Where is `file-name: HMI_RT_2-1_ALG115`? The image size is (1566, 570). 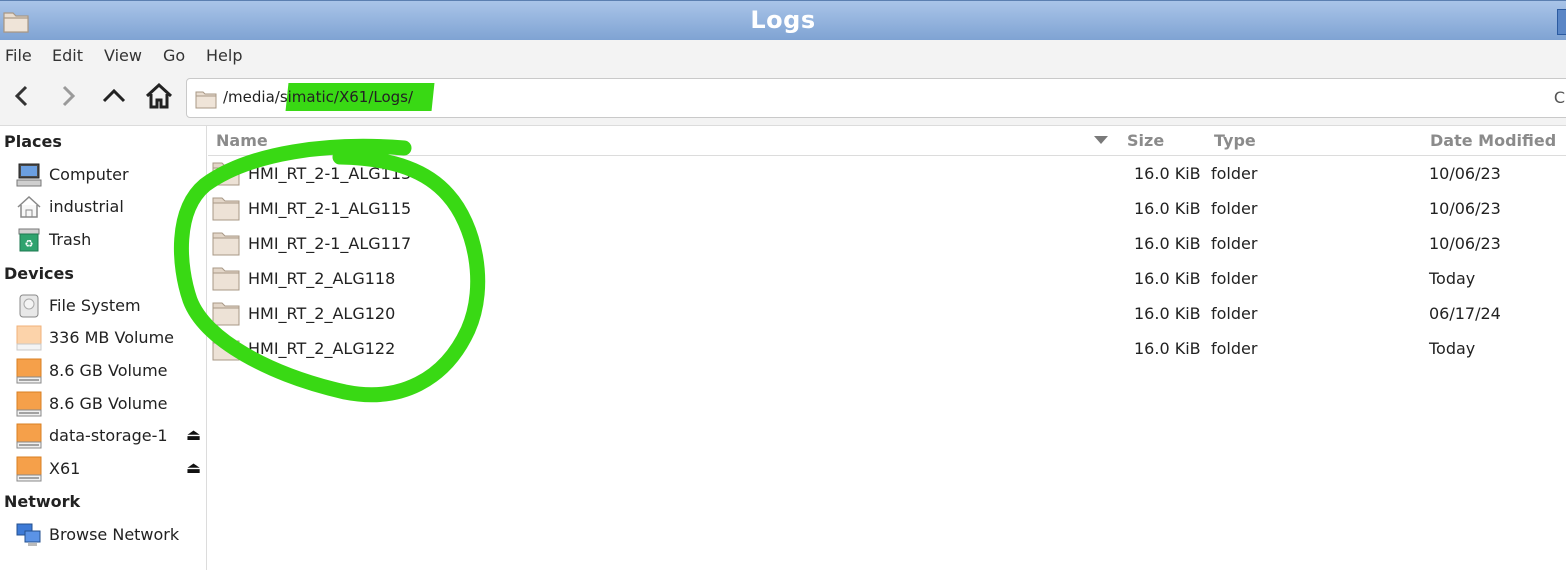
file-name: HMI_RT_2-1_ALG115 is located at coordinates (330, 208).